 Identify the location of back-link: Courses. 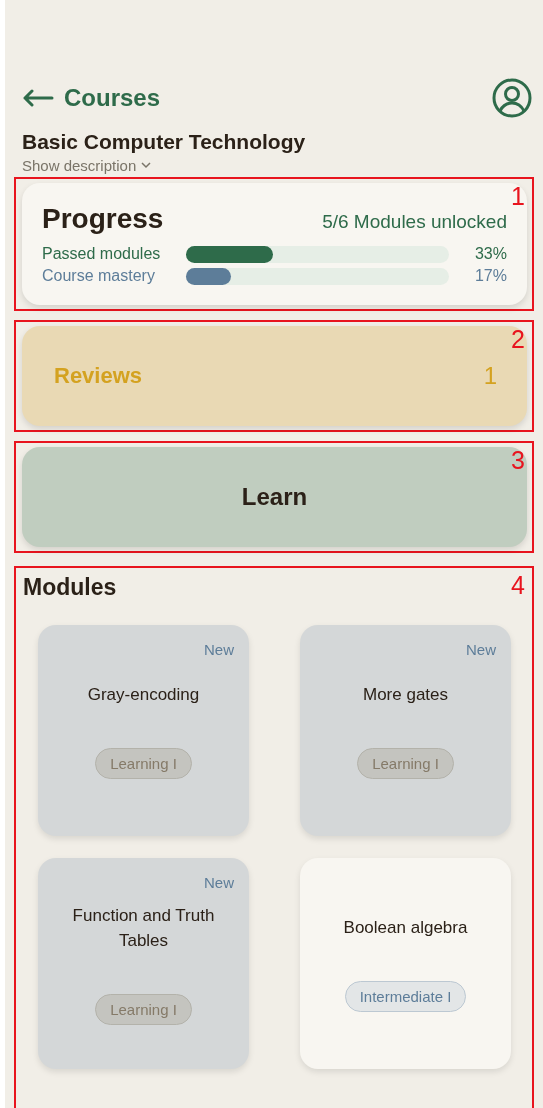
(91, 98).